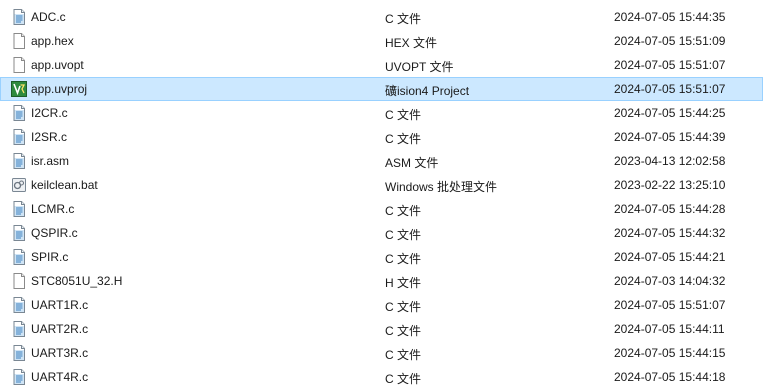 The image size is (763, 392). What do you see at coordinates (411, 43) in the screenshot?
I see `file-type: HEX 文件` at bounding box center [411, 43].